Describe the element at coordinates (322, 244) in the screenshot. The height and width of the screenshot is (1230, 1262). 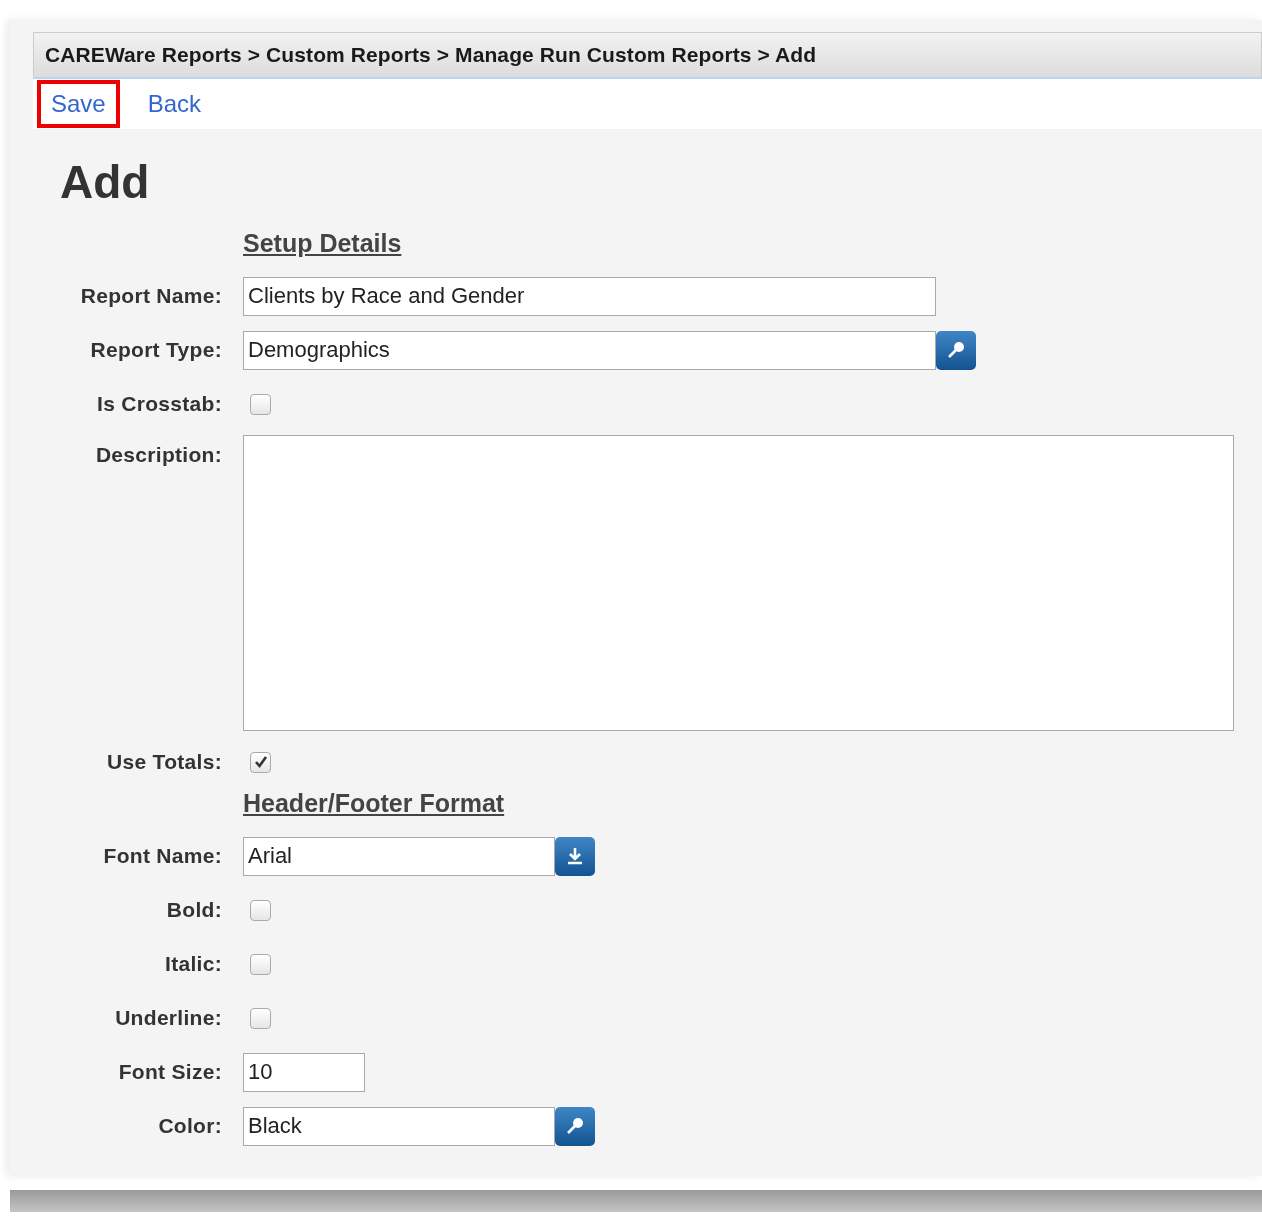
I see `section-heading: Setup Details` at that location.